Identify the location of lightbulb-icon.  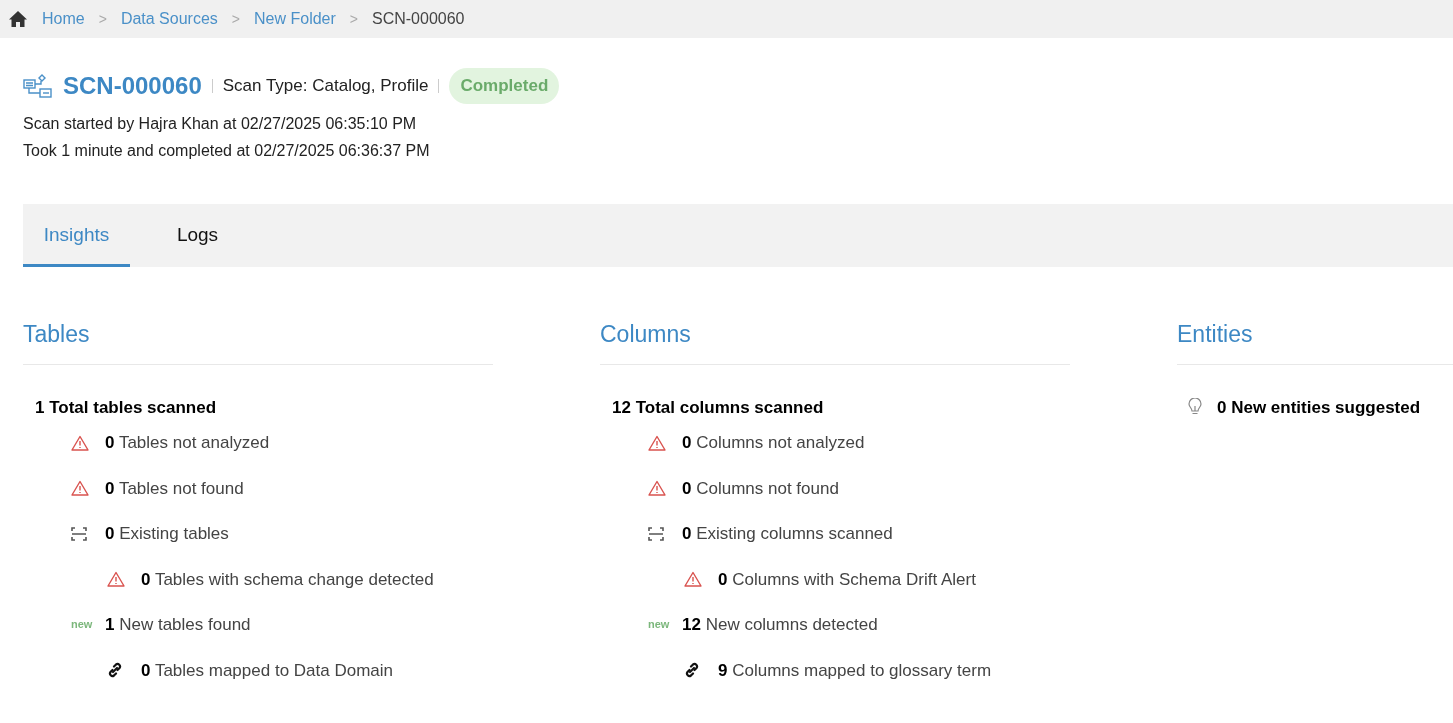
(1195, 407).